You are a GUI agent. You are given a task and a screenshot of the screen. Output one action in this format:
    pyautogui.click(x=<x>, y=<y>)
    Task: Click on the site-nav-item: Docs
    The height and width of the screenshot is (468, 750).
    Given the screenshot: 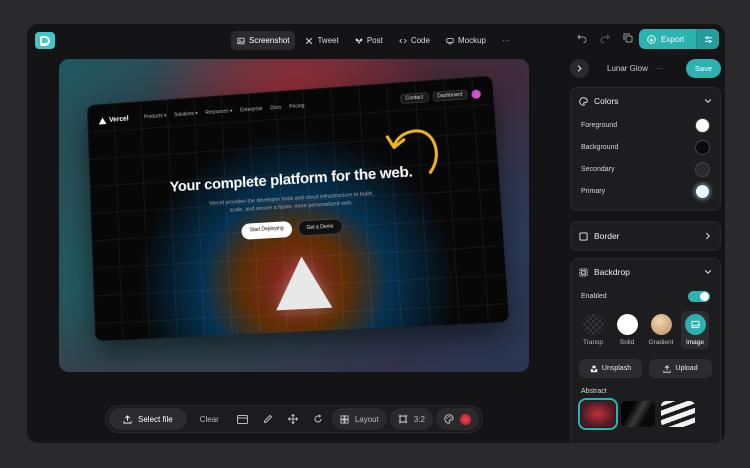 What is the action you would take?
    pyautogui.click(x=276, y=108)
    